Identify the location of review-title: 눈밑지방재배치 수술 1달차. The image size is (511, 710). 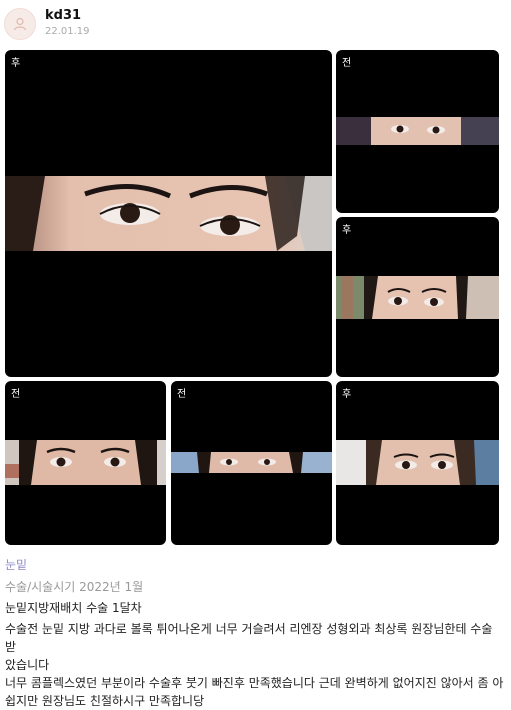
(73, 608).